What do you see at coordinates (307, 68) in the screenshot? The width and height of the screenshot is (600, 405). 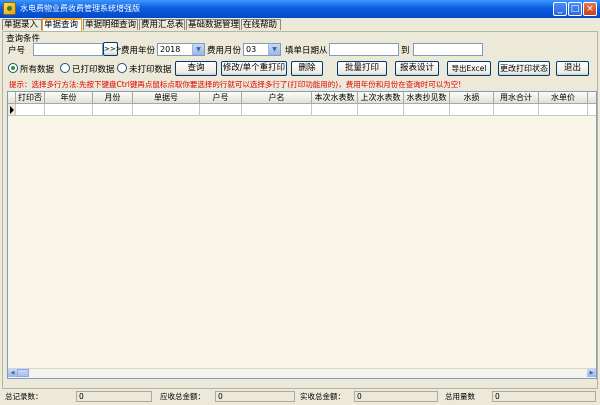 I see `delete-button: 删除` at bounding box center [307, 68].